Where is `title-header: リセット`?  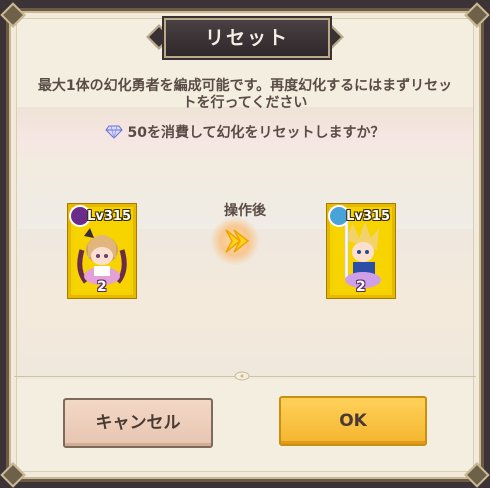 title-header: リセット is located at coordinates (245, 36).